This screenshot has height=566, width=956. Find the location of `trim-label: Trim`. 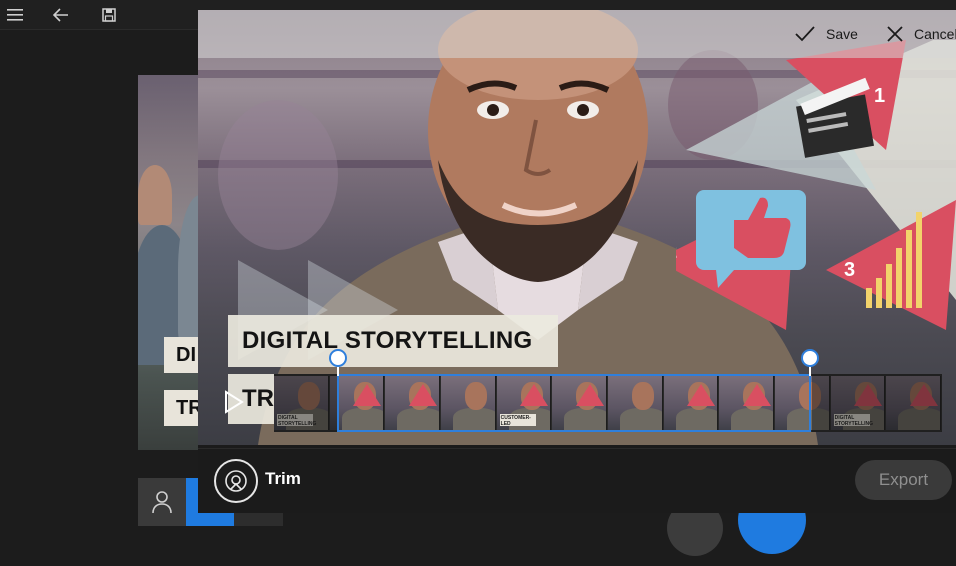

trim-label: Trim is located at coordinates (283, 478).